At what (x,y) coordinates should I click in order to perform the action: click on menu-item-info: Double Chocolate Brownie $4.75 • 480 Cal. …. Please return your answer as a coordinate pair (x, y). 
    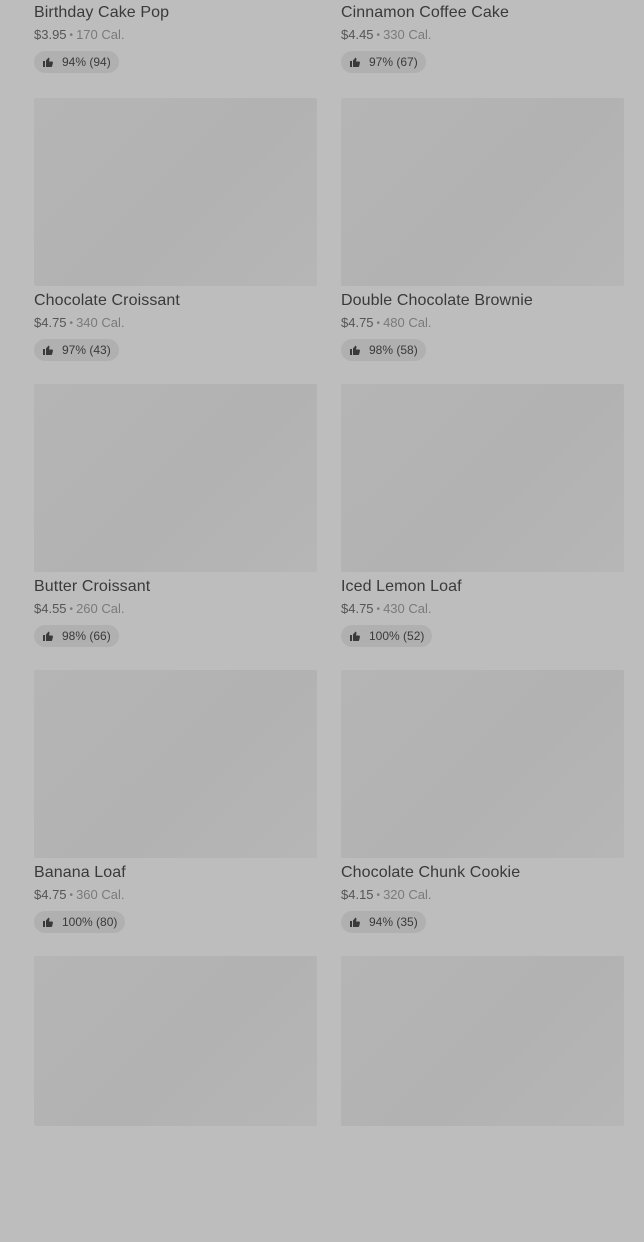
    Looking at the image, I should click on (482, 323).